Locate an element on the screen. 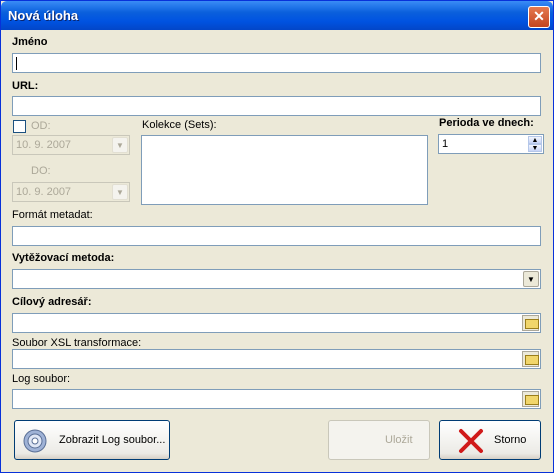  target-dir-input is located at coordinates (276, 323).